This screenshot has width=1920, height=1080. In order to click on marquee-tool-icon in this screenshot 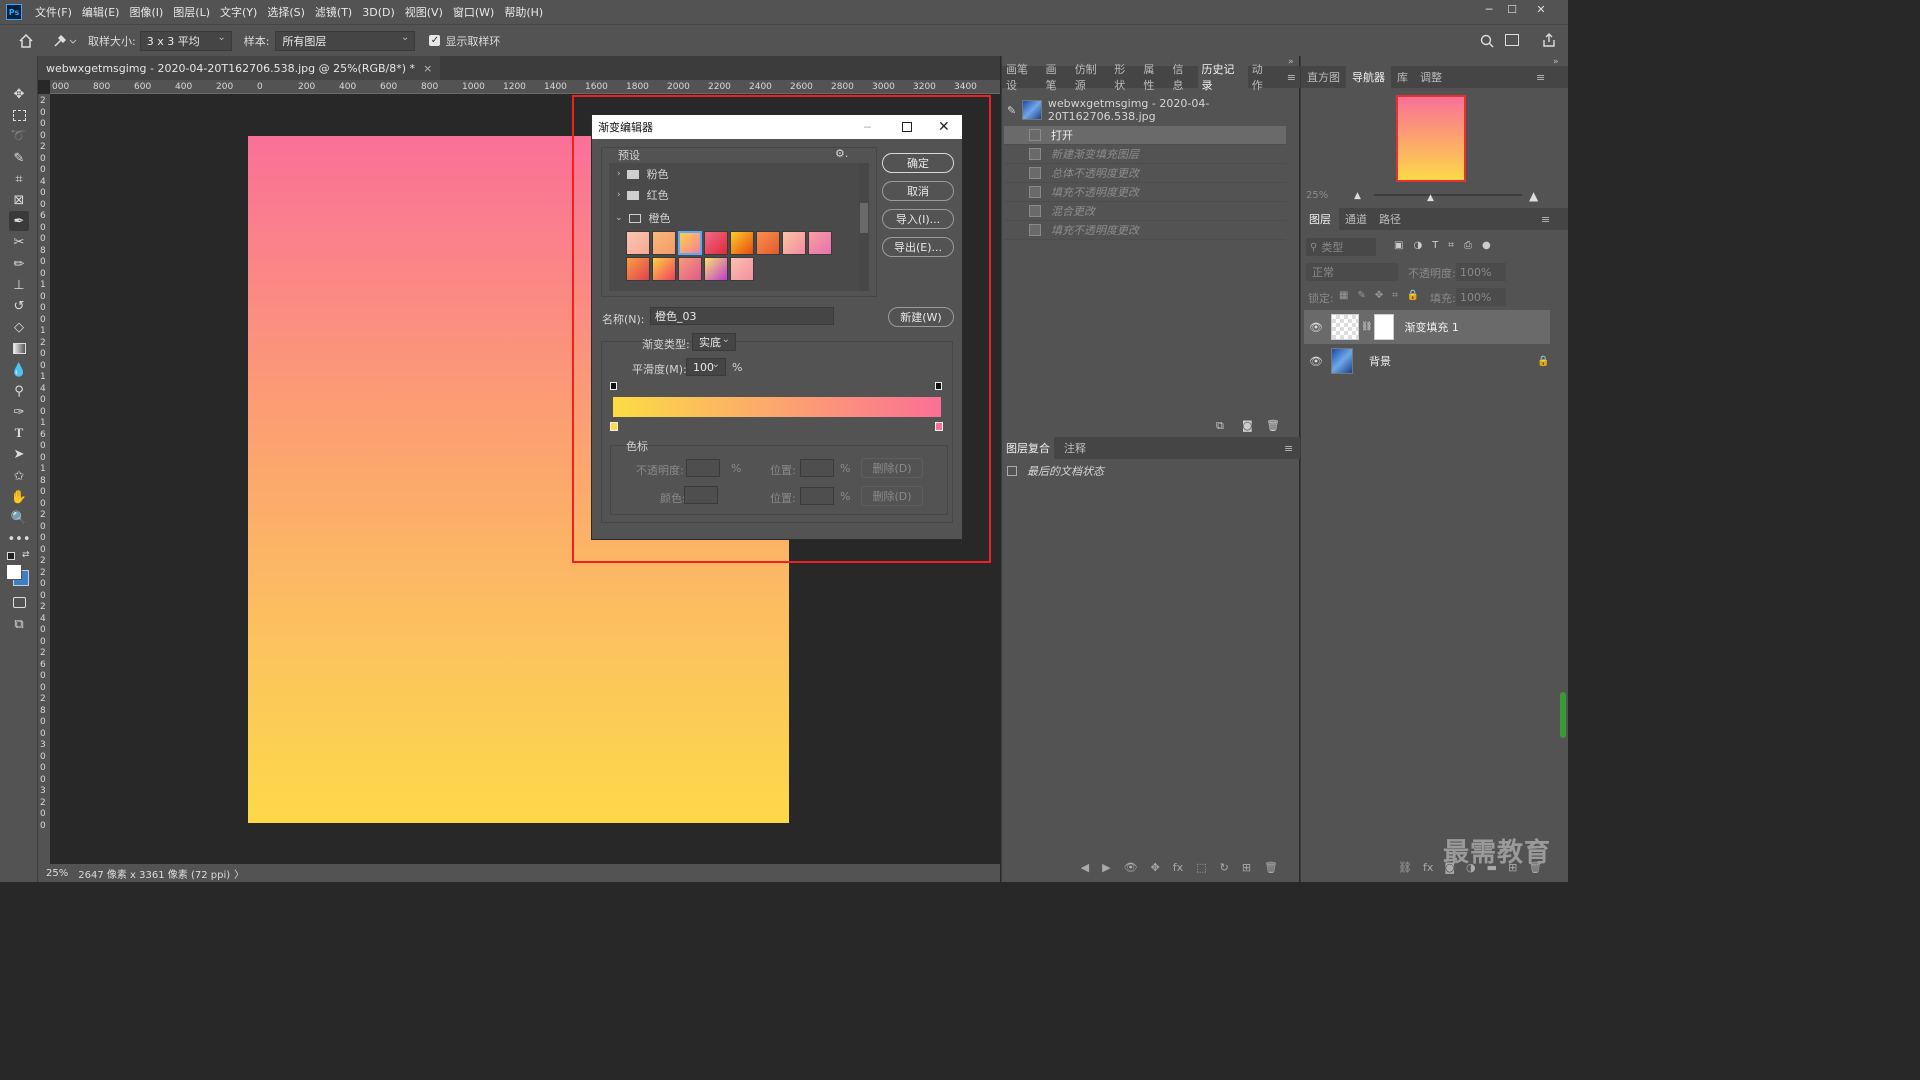, I will do `click(19, 115)`.